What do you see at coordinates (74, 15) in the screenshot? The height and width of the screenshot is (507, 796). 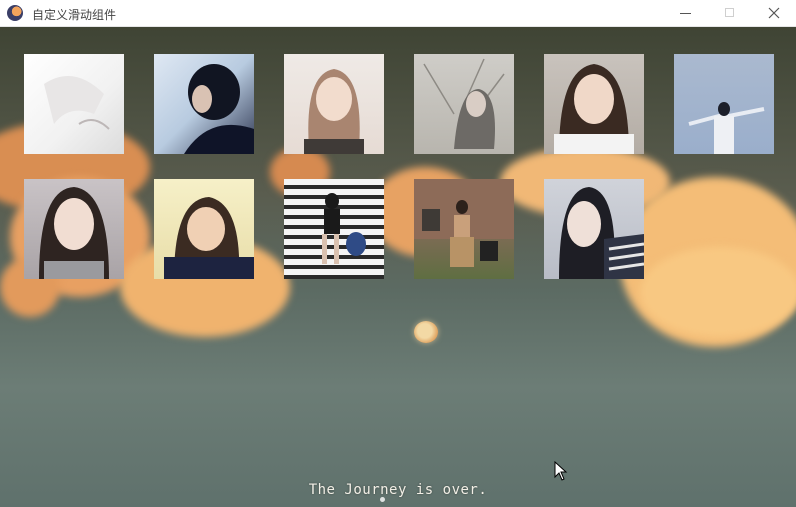 I see `window-title: 自定义滑动组件` at bounding box center [74, 15].